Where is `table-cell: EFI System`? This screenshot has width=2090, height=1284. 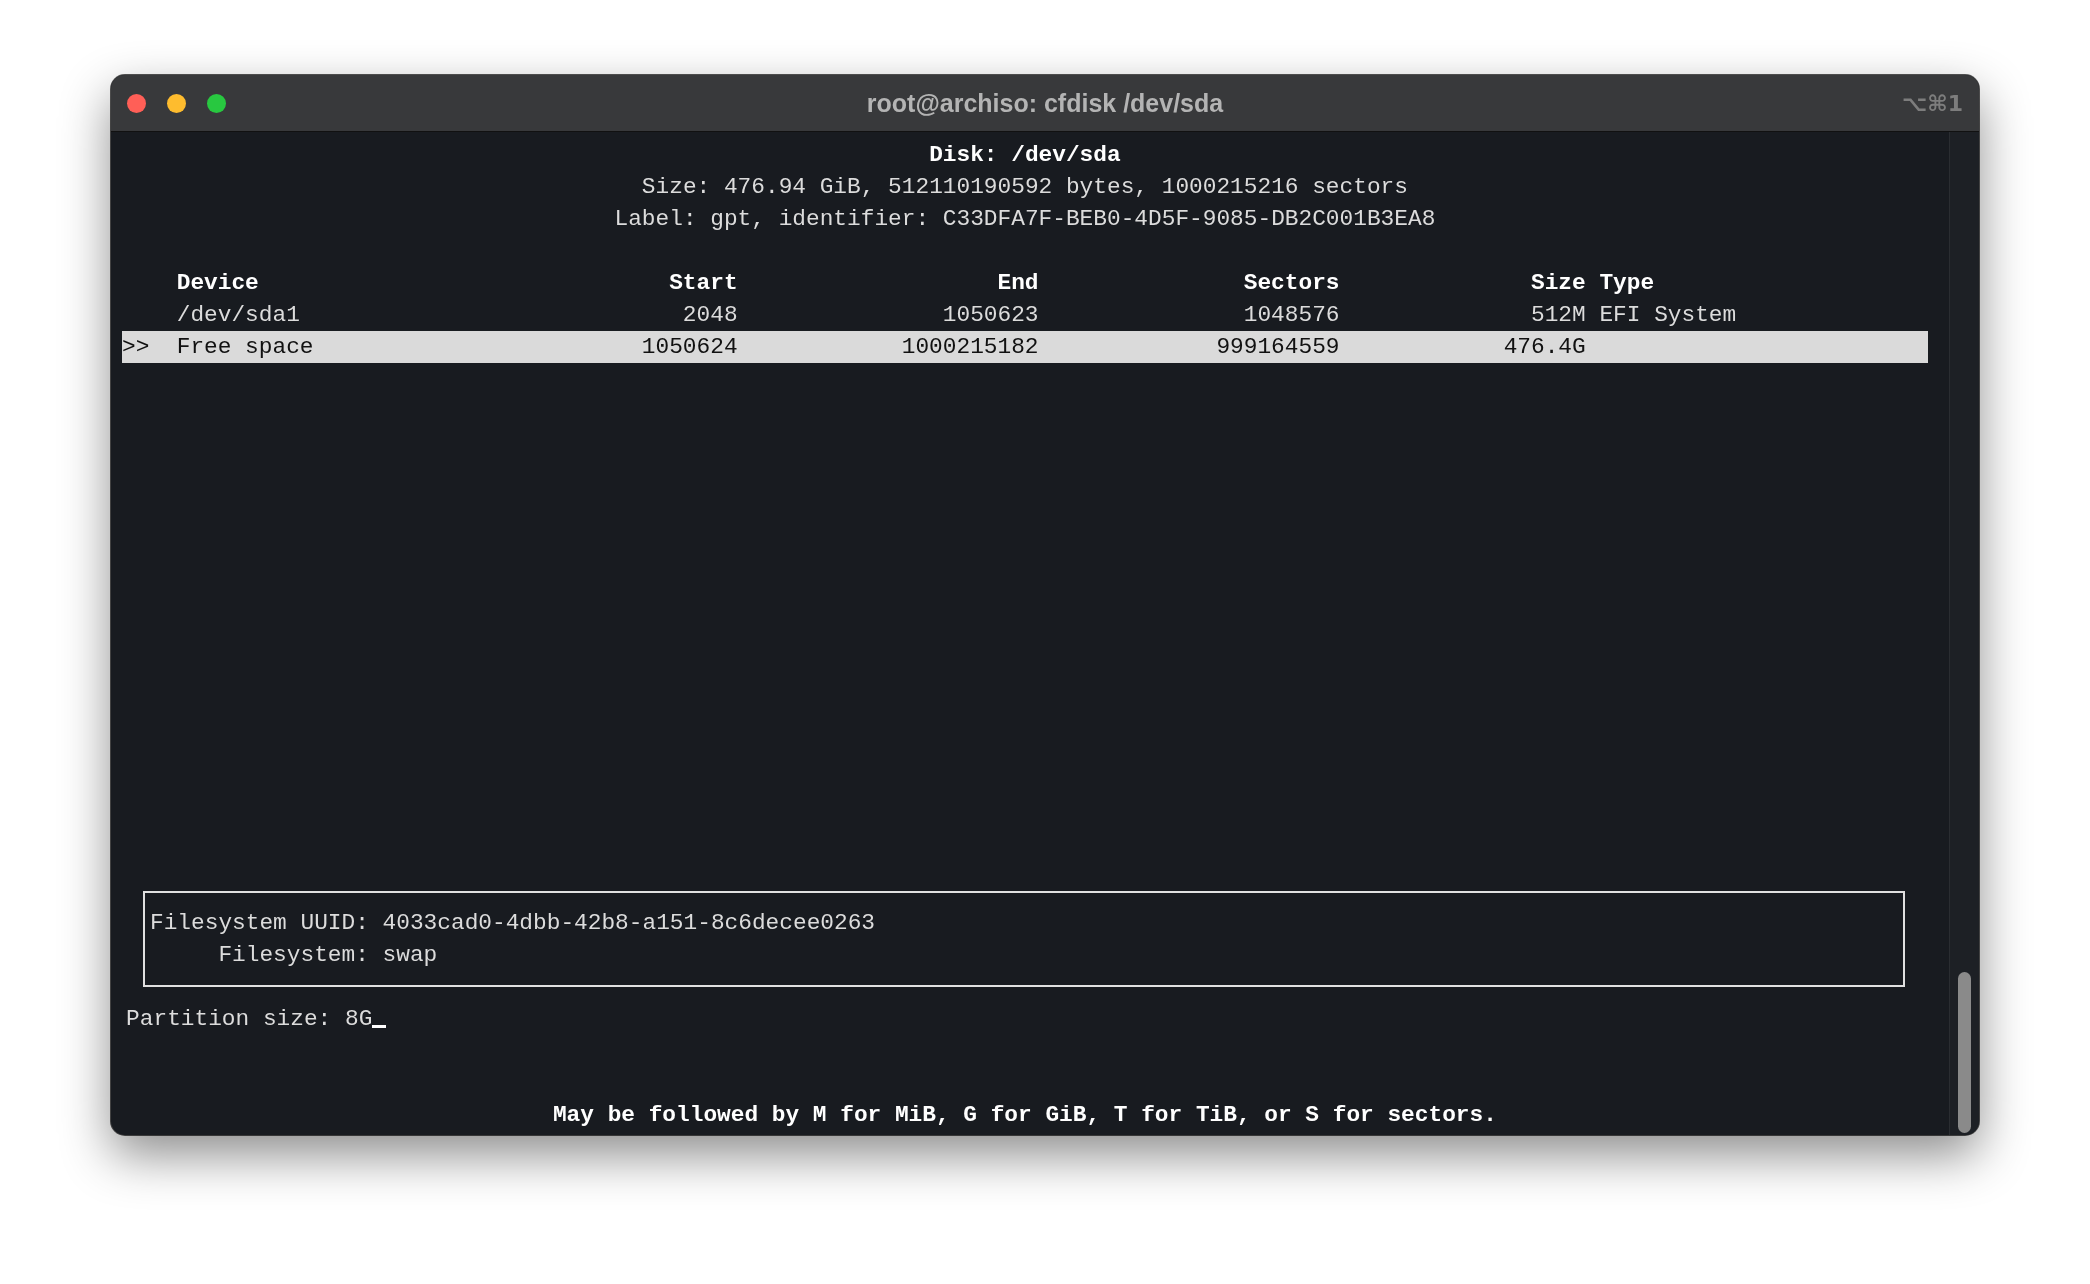
table-cell: EFI System is located at coordinates (1668, 315).